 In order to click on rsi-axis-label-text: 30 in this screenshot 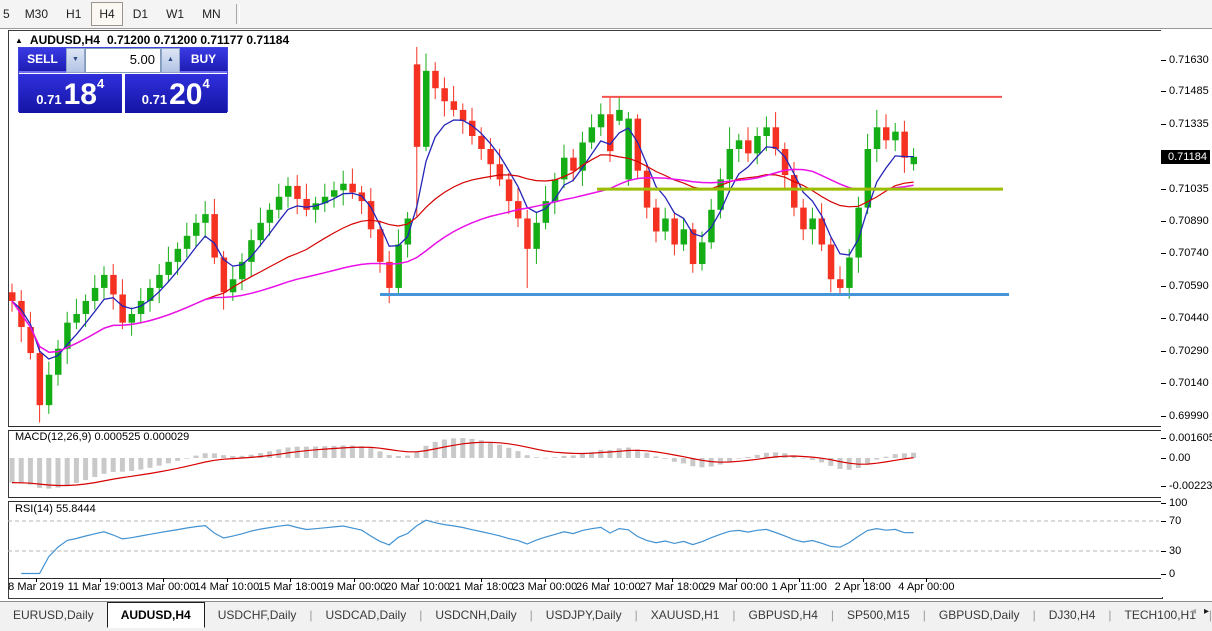, I will do `click(1175, 551)`.